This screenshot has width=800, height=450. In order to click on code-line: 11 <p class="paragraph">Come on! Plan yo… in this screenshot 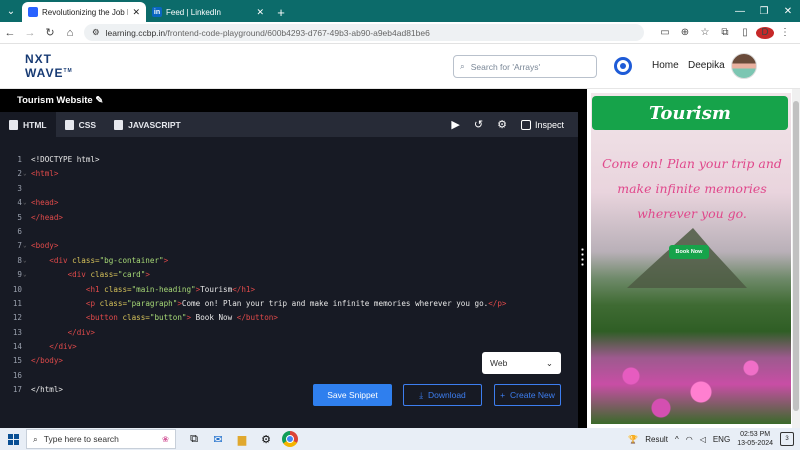, I will do `click(280, 306)`.